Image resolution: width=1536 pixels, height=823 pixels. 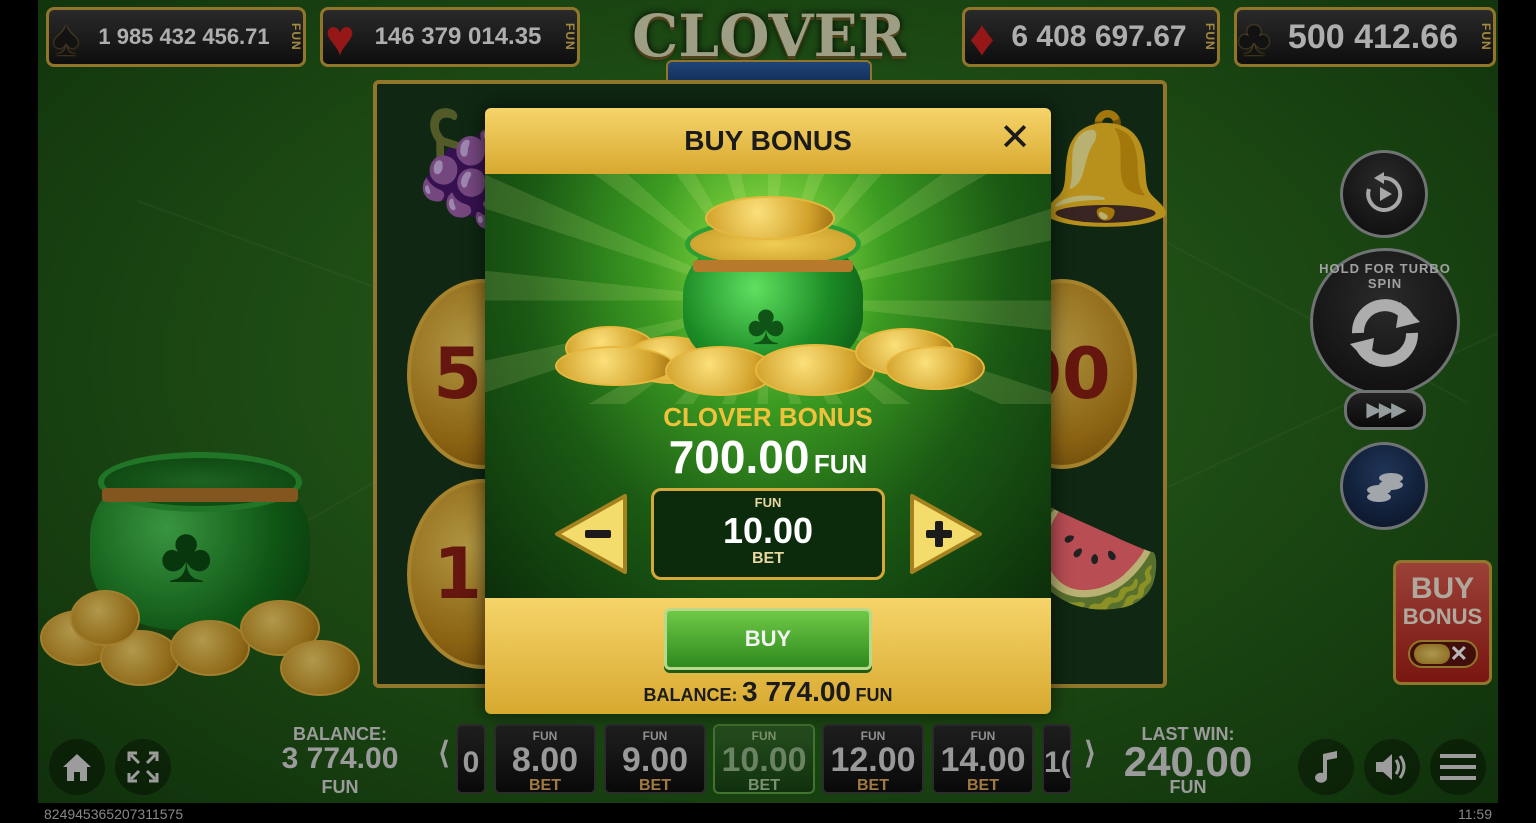 I want to click on bet-decrease-button, so click(x=592, y=534).